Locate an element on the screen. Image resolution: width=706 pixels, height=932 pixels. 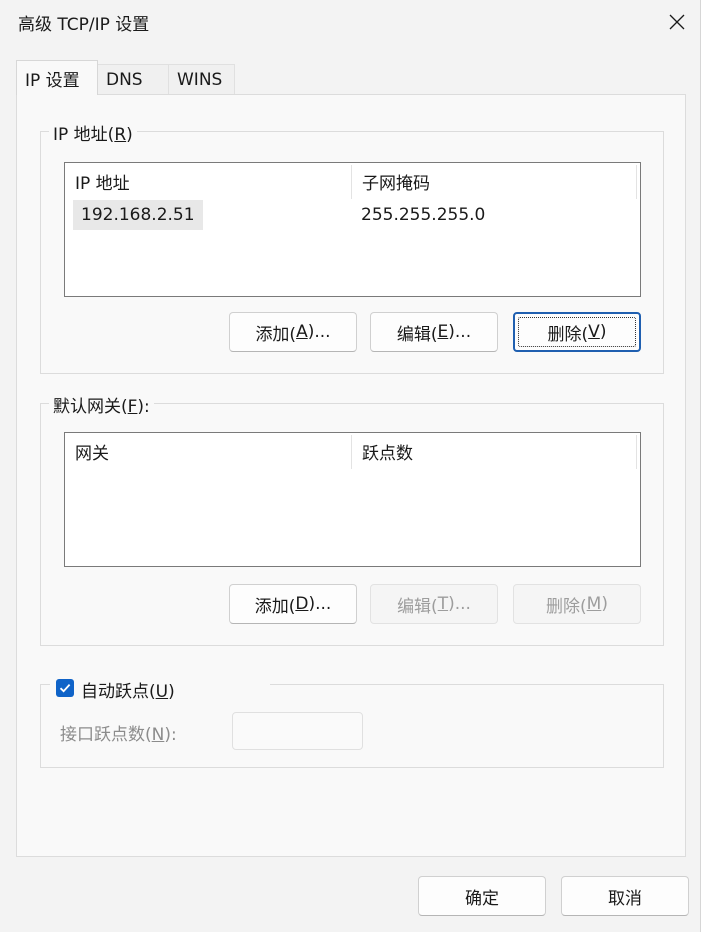
tab-ip-settings: IP 设置 is located at coordinates (57, 77).